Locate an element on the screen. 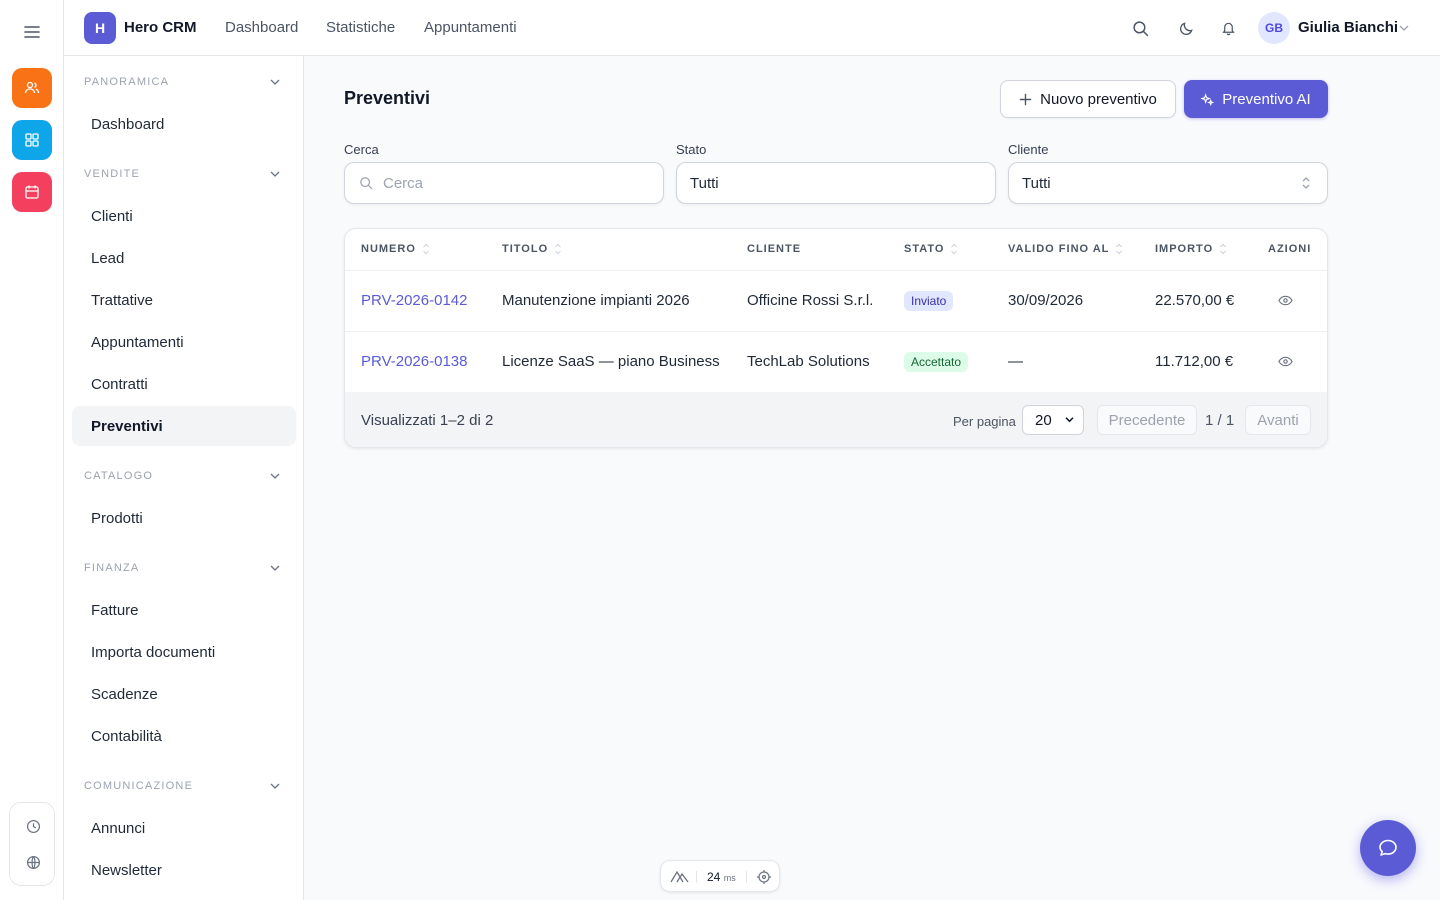  sidebar-item-preventivi: Preventivi is located at coordinates (184, 426).